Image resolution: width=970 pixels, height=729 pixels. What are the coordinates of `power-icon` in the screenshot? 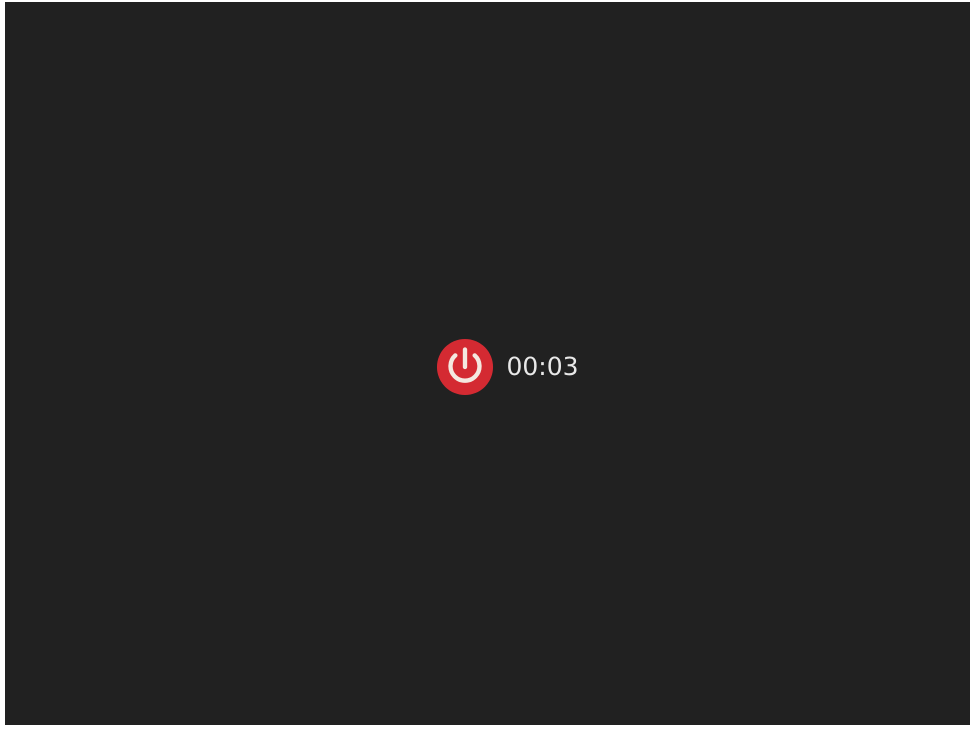 It's located at (465, 367).